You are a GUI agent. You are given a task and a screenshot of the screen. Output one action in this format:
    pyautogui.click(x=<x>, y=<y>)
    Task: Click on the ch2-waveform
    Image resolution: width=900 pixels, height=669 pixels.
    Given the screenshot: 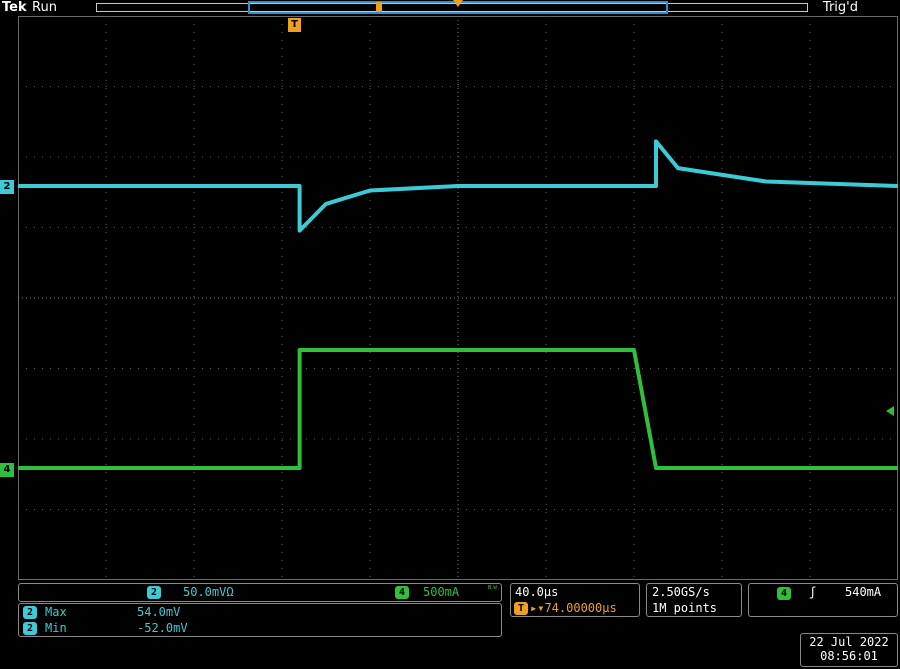 What is the action you would take?
    pyautogui.click(x=458, y=186)
    